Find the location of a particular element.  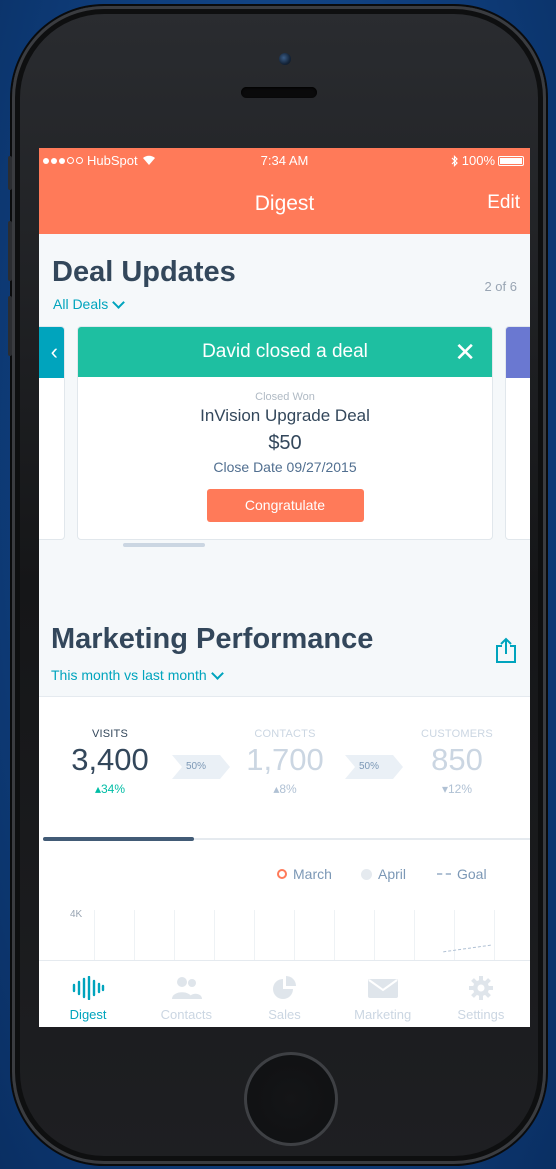

metric-value: 3,400 is located at coordinates (110, 759).